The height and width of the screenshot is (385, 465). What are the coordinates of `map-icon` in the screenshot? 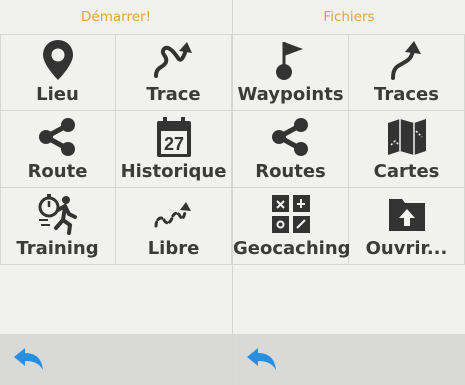 It's located at (406, 137).